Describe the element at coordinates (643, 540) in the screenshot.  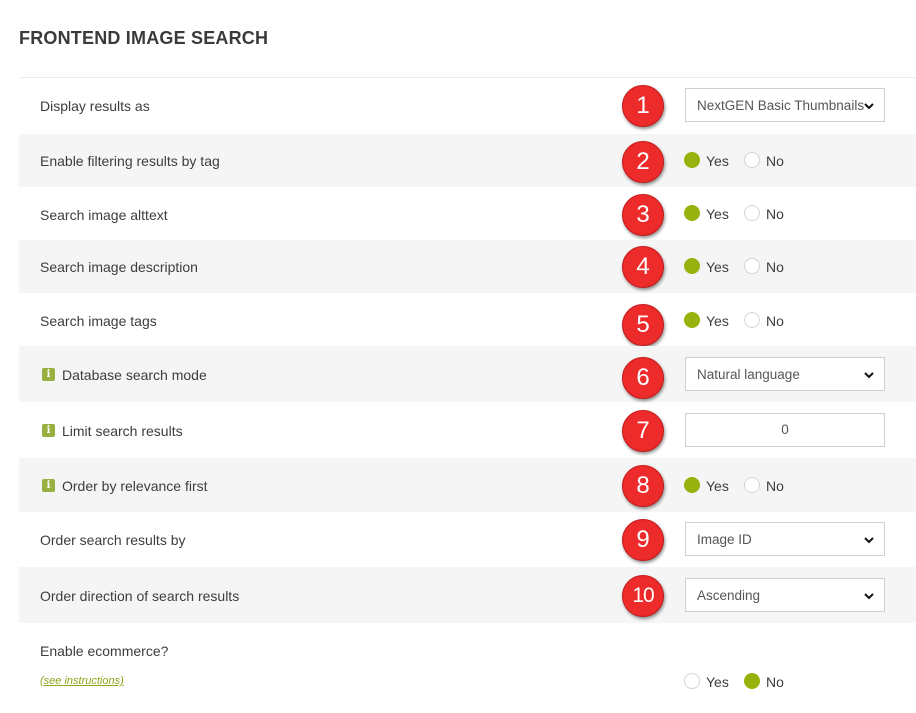
I see `step-badge-9: 9` at that location.